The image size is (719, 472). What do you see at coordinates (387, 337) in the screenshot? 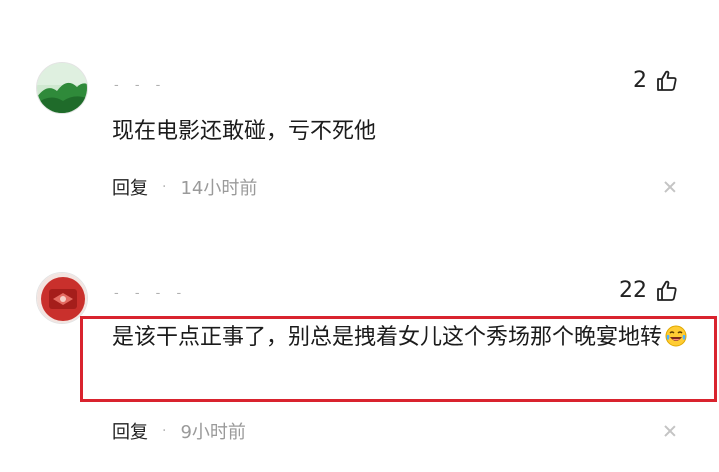
I see `comment-text-content: 是该干点正事了，别总是拽着女儿这个秀场那个晚宴地转` at bounding box center [387, 337].